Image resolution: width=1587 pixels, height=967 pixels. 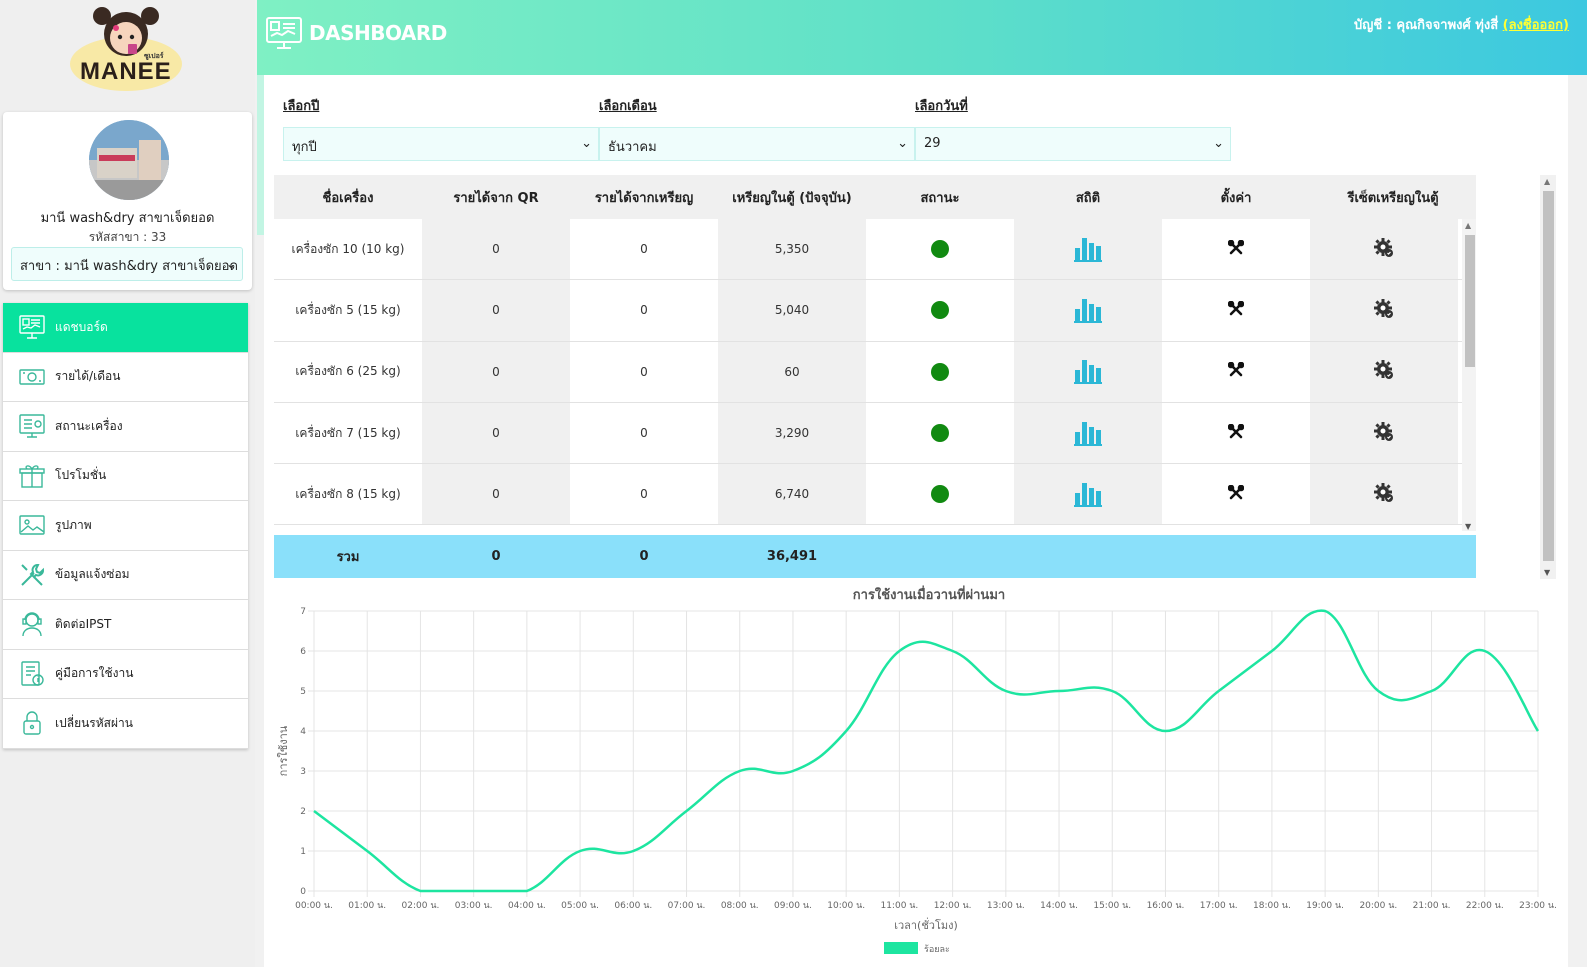 I want to click on sidebar-item-gift: โปรโมชั่น, so click(x=125, y=476).